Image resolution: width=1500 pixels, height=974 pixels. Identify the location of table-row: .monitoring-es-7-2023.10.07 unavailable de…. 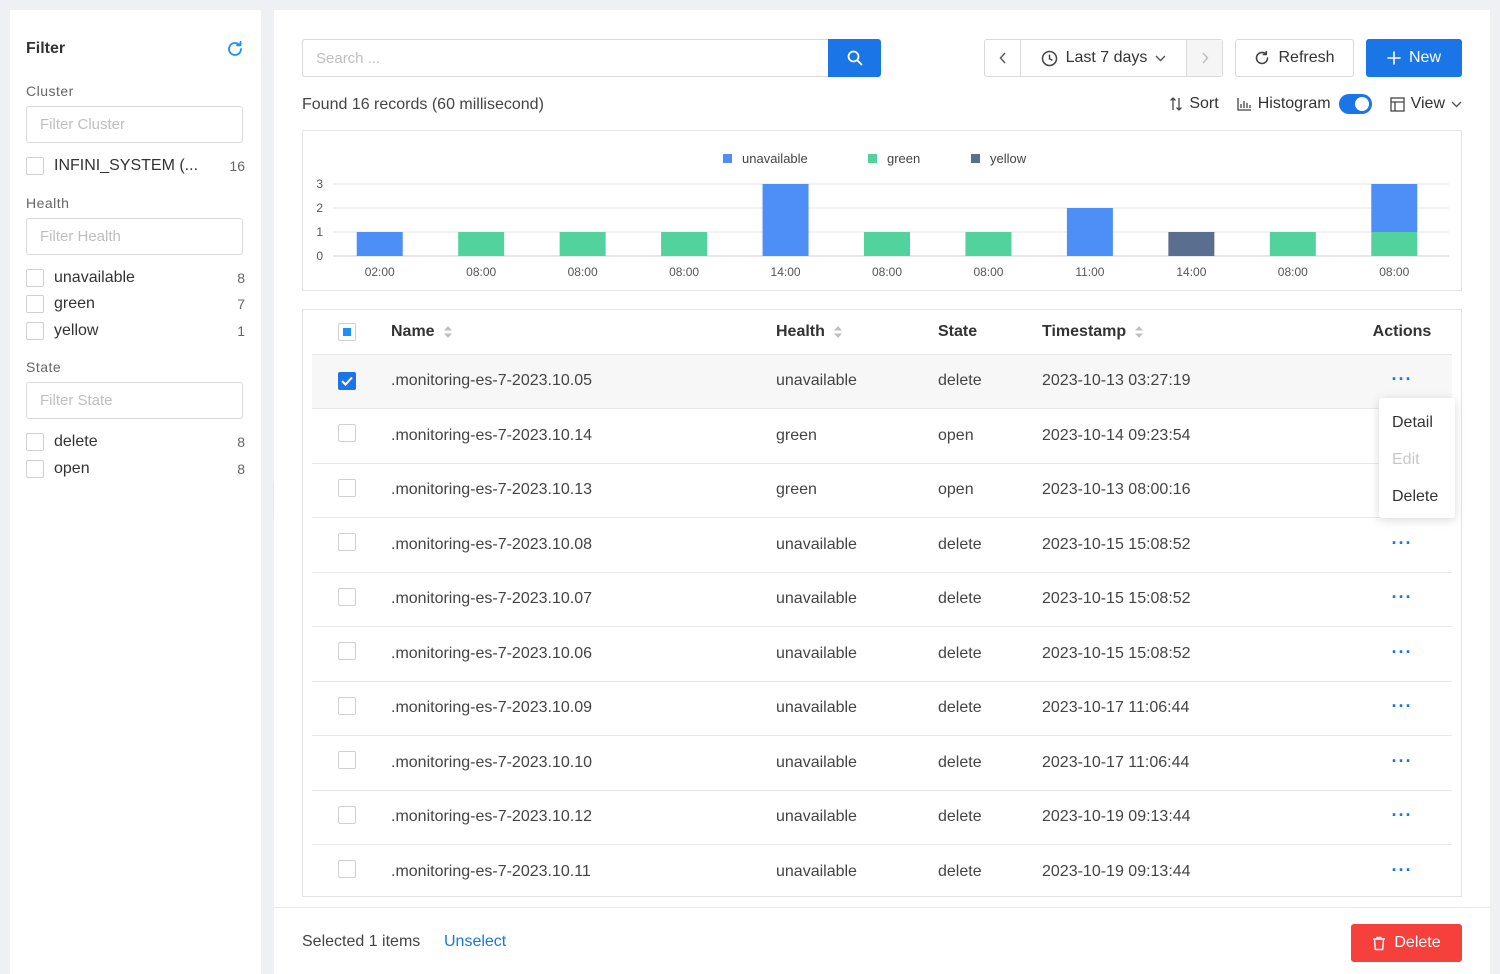
(882, 599).